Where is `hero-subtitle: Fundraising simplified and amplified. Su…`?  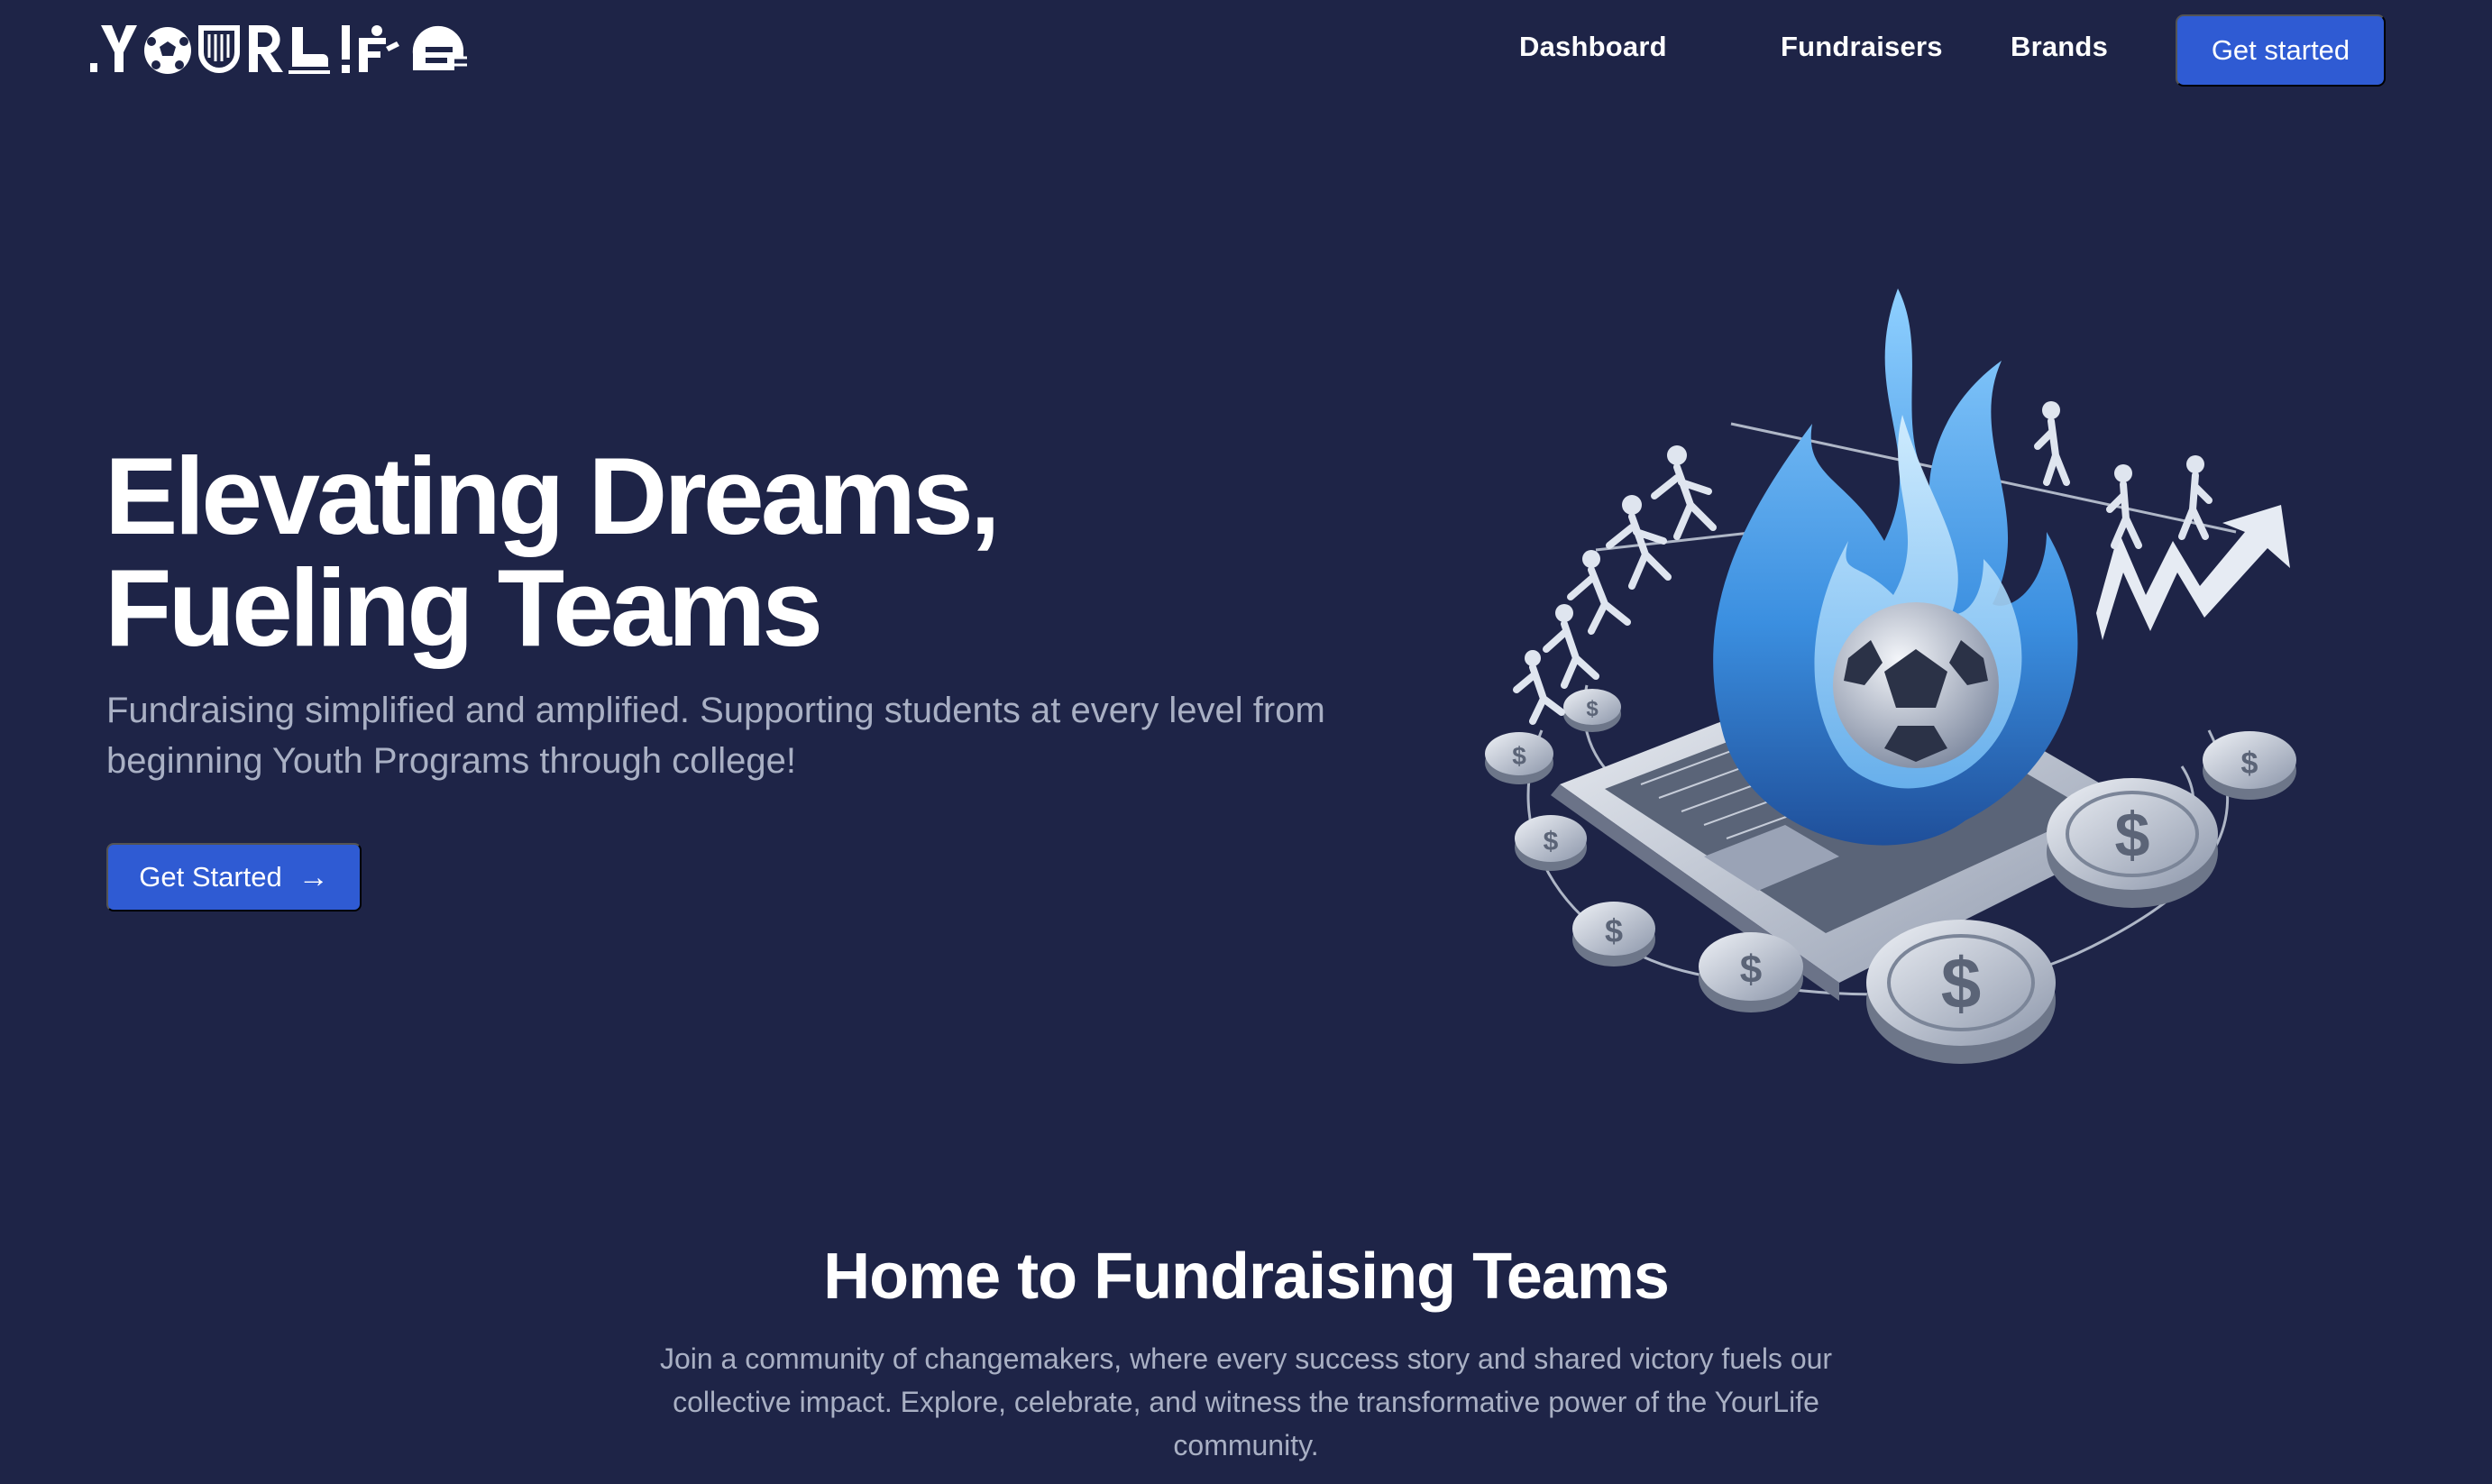
hero-subtitle: Fundraising simplified and amplified. Su… is located at coordinates (715, 736).